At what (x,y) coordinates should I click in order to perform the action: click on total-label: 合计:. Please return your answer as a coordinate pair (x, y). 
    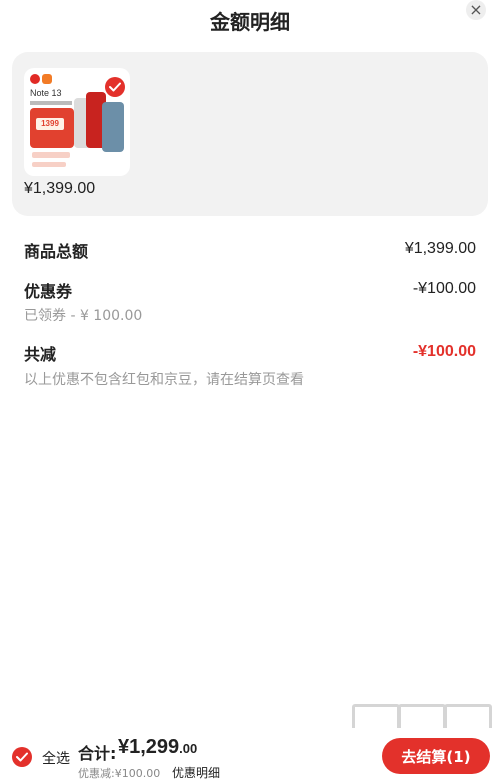
    Looking at the image, I should click on (97, 753).